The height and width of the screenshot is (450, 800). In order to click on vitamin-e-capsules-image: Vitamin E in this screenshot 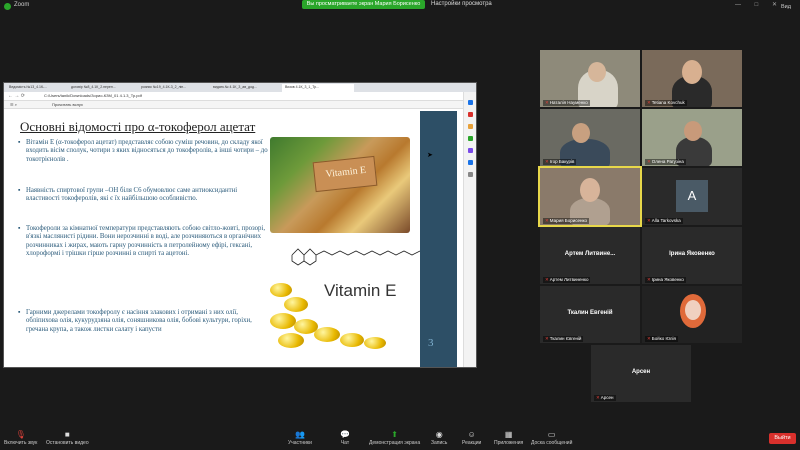, I will do `click(350, 295)`.